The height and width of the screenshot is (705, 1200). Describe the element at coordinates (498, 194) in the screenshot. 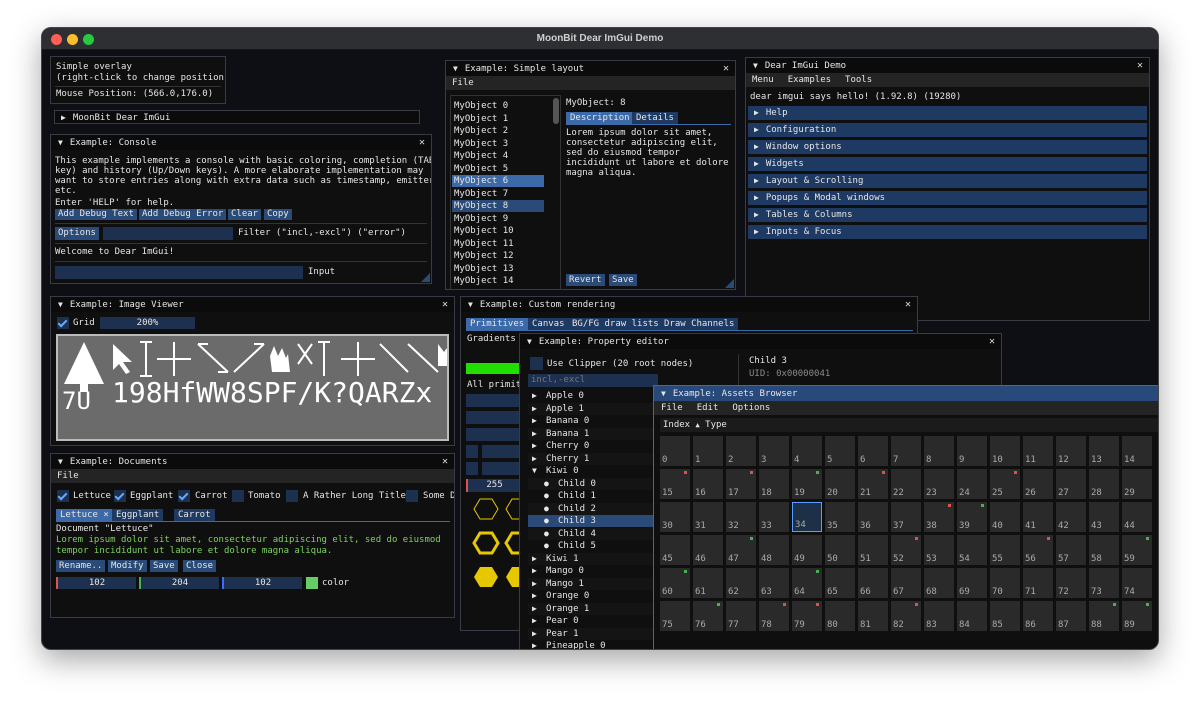

I see `list-item: MyObject 7` at that location.